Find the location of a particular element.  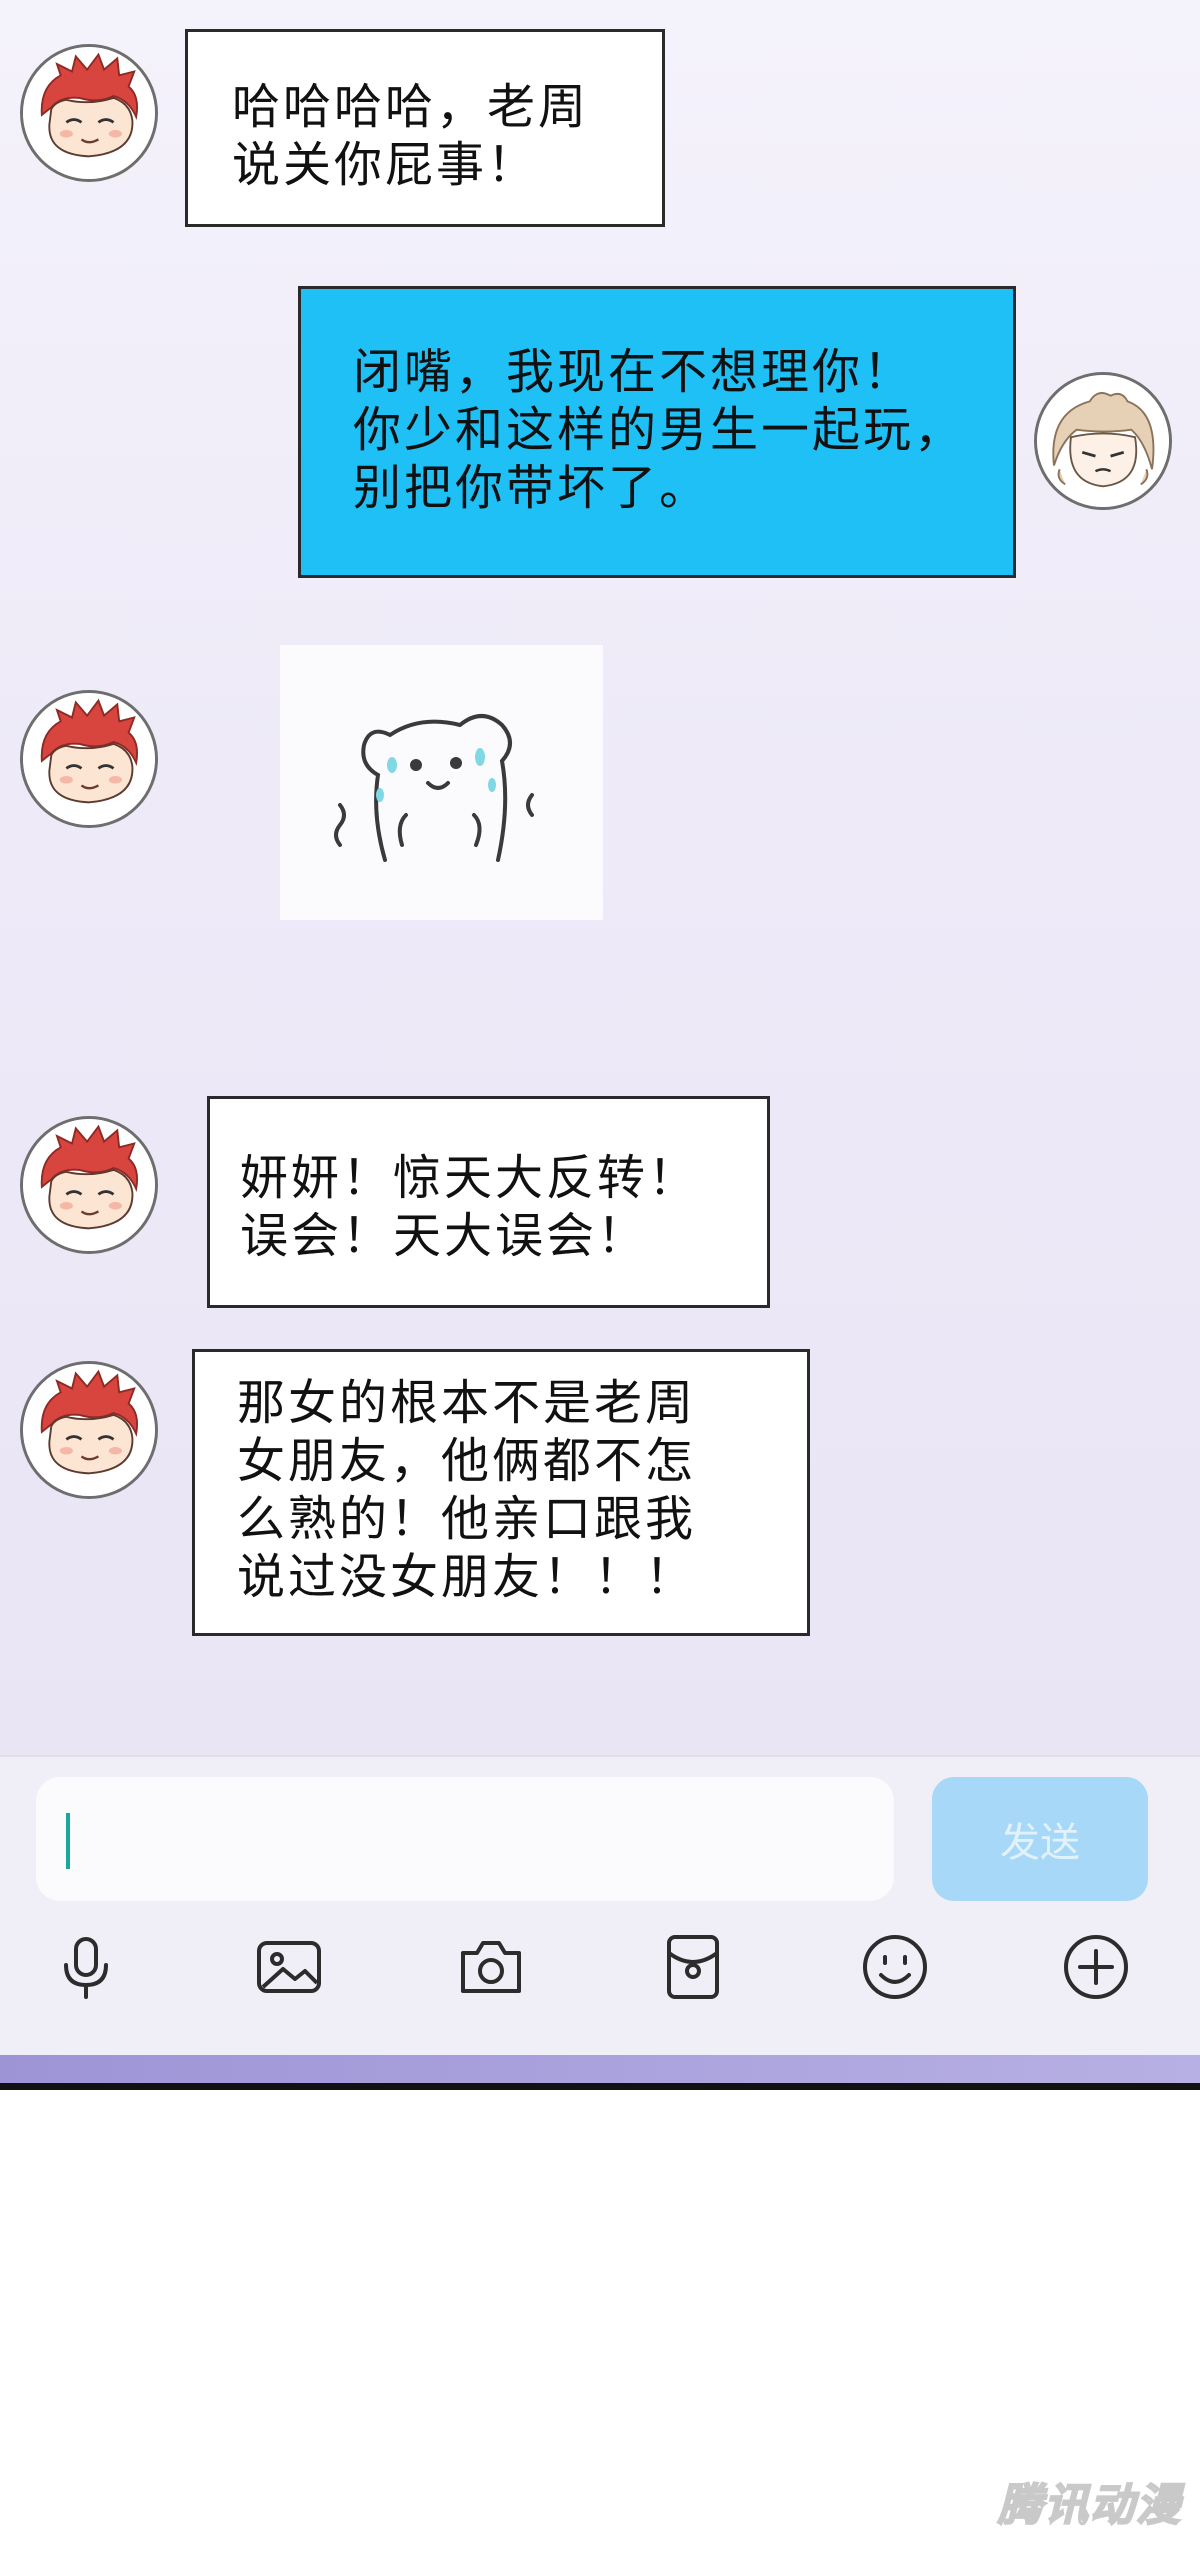

microphone-icon is located at coordinates (86, 1967).